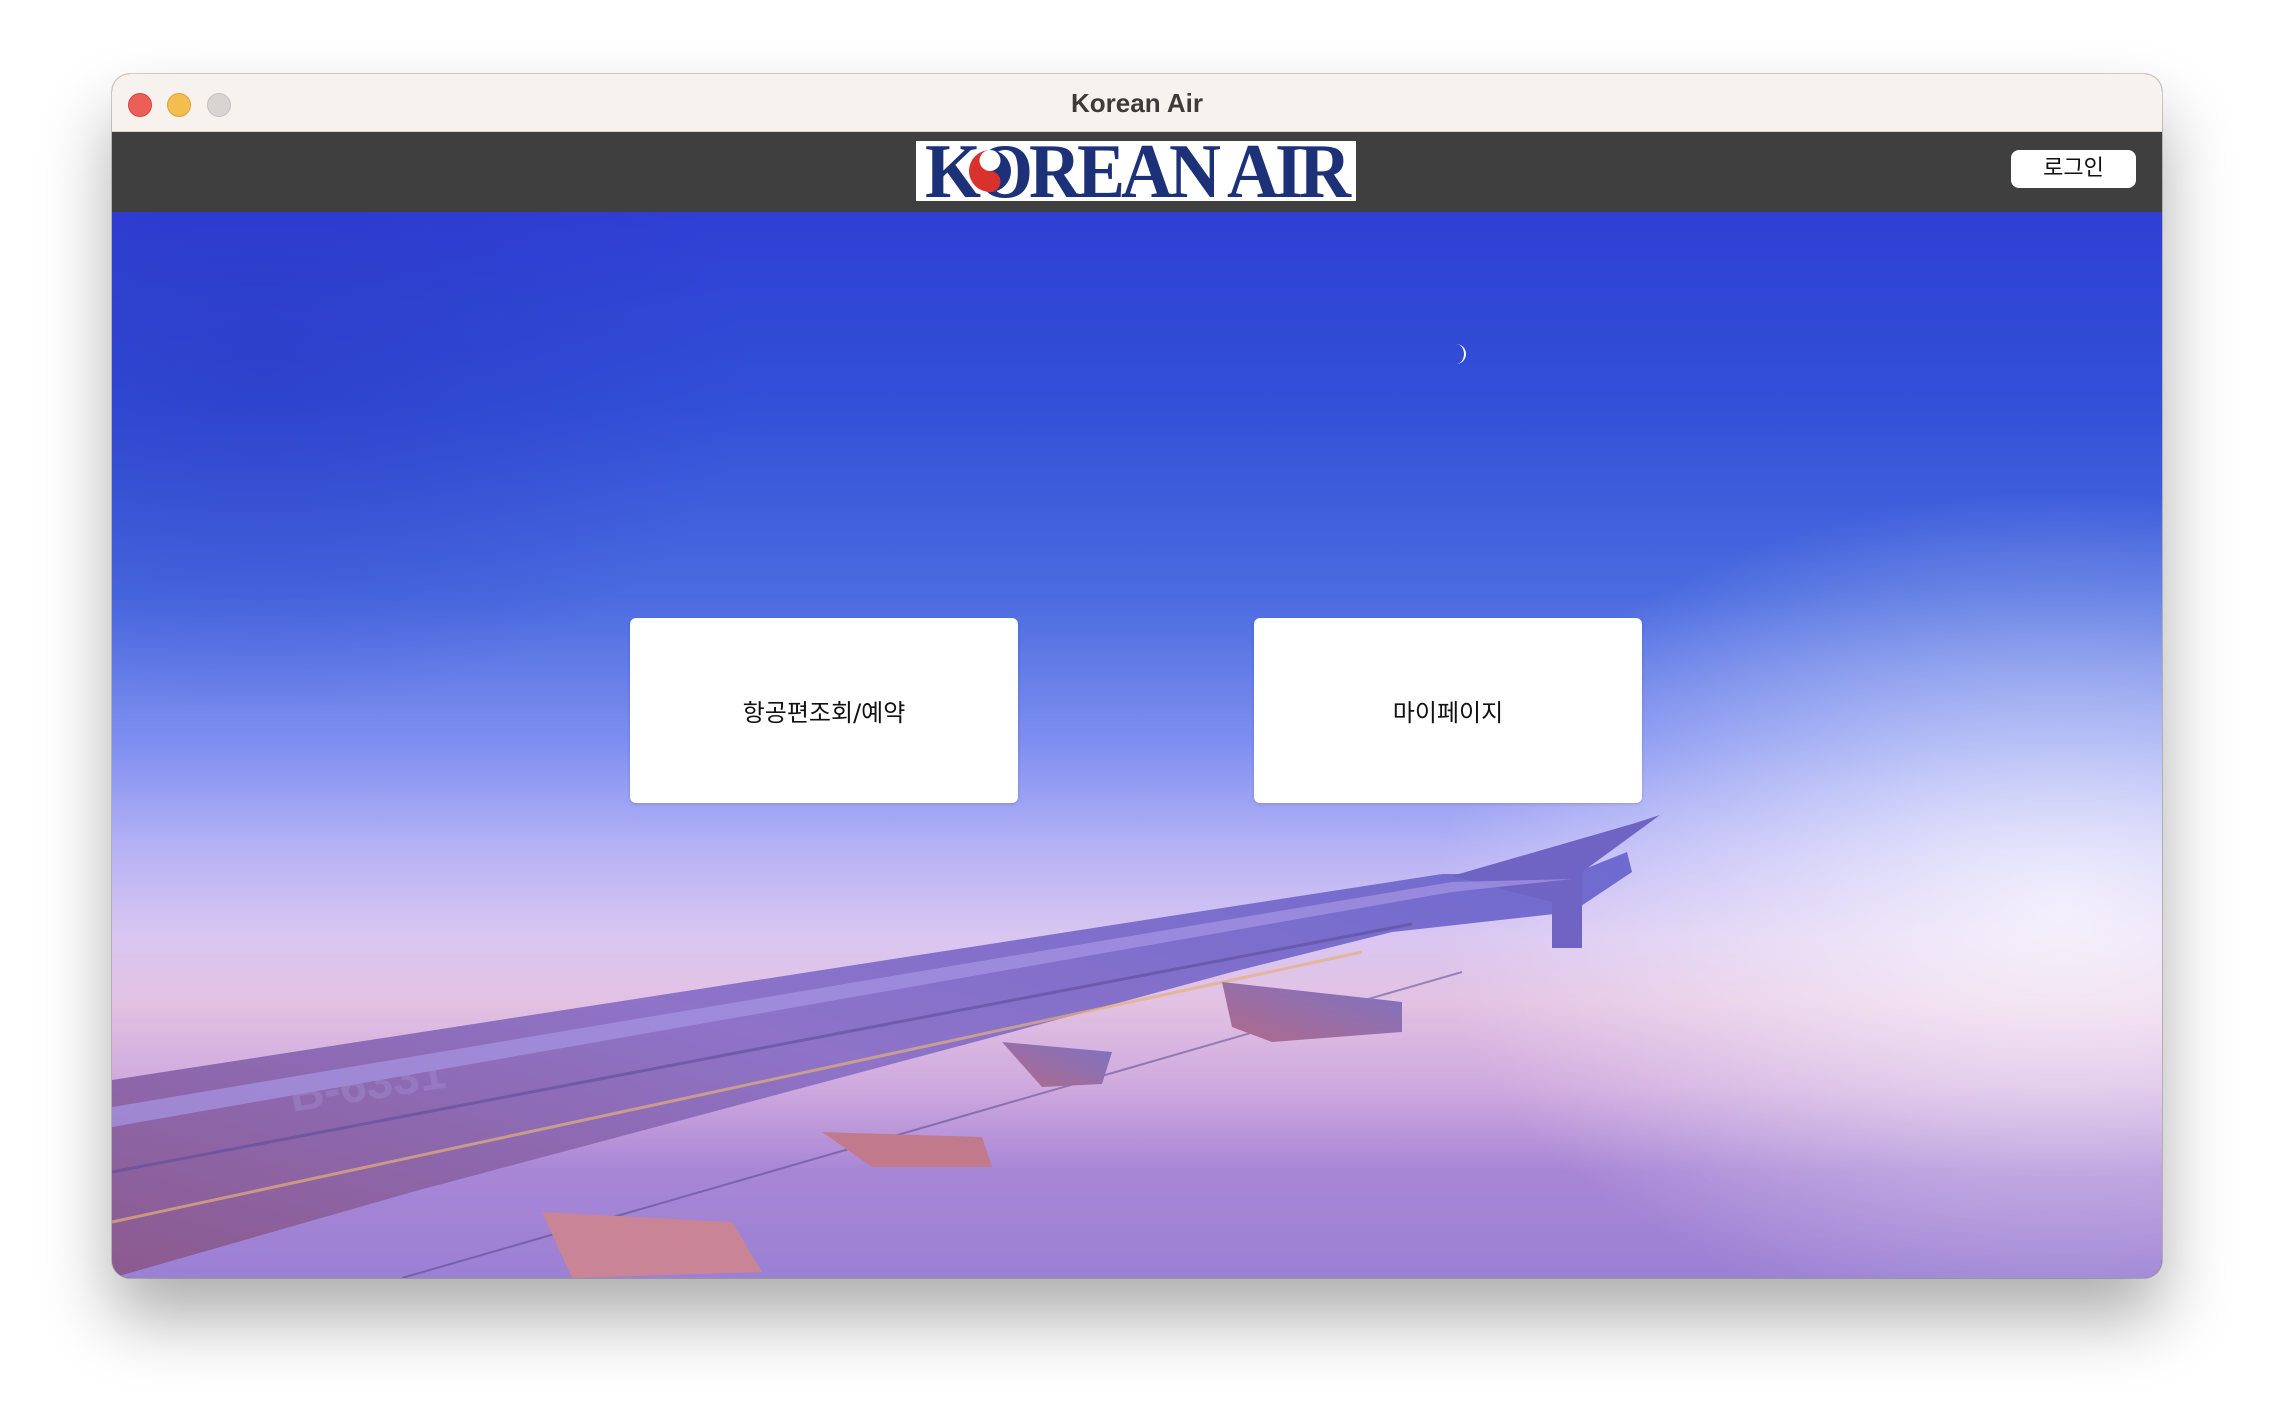 This screenshot has width=2272, height=1424. I want to click on title-bar: Korean Air, so click(1137, 103).